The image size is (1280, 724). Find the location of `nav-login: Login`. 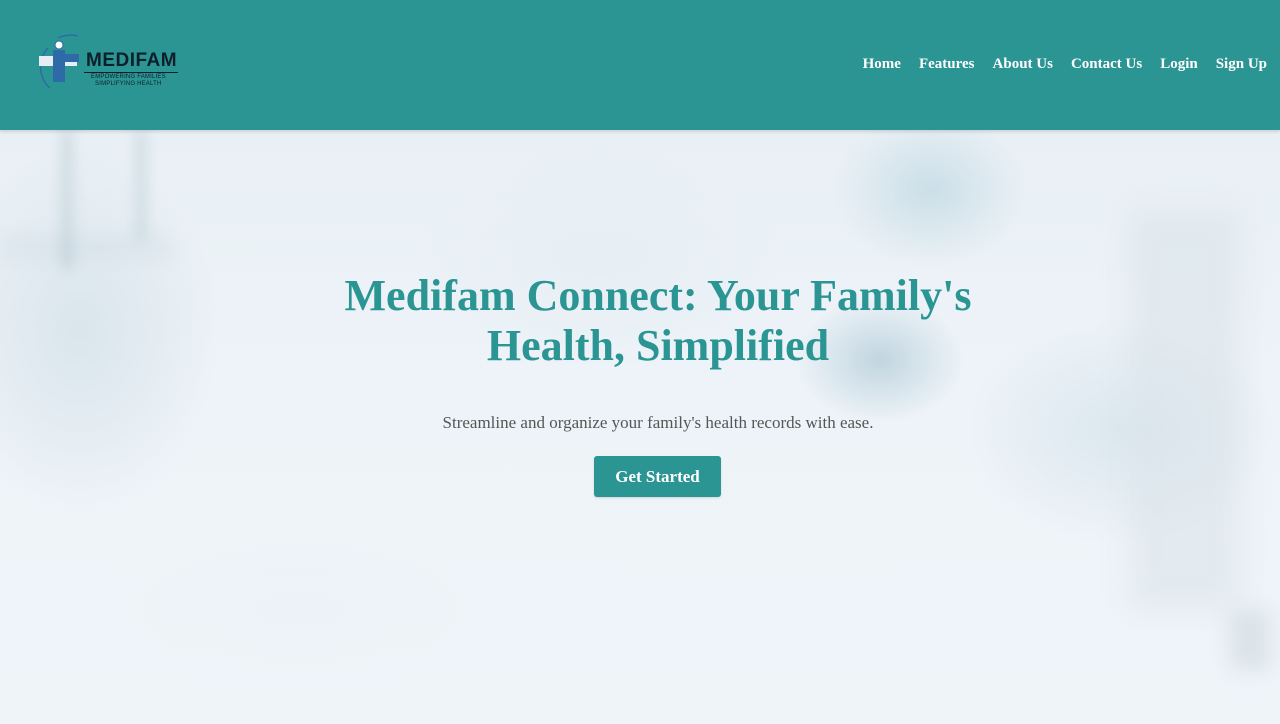

nav-login: Login is located at coordinates (1179, 64).